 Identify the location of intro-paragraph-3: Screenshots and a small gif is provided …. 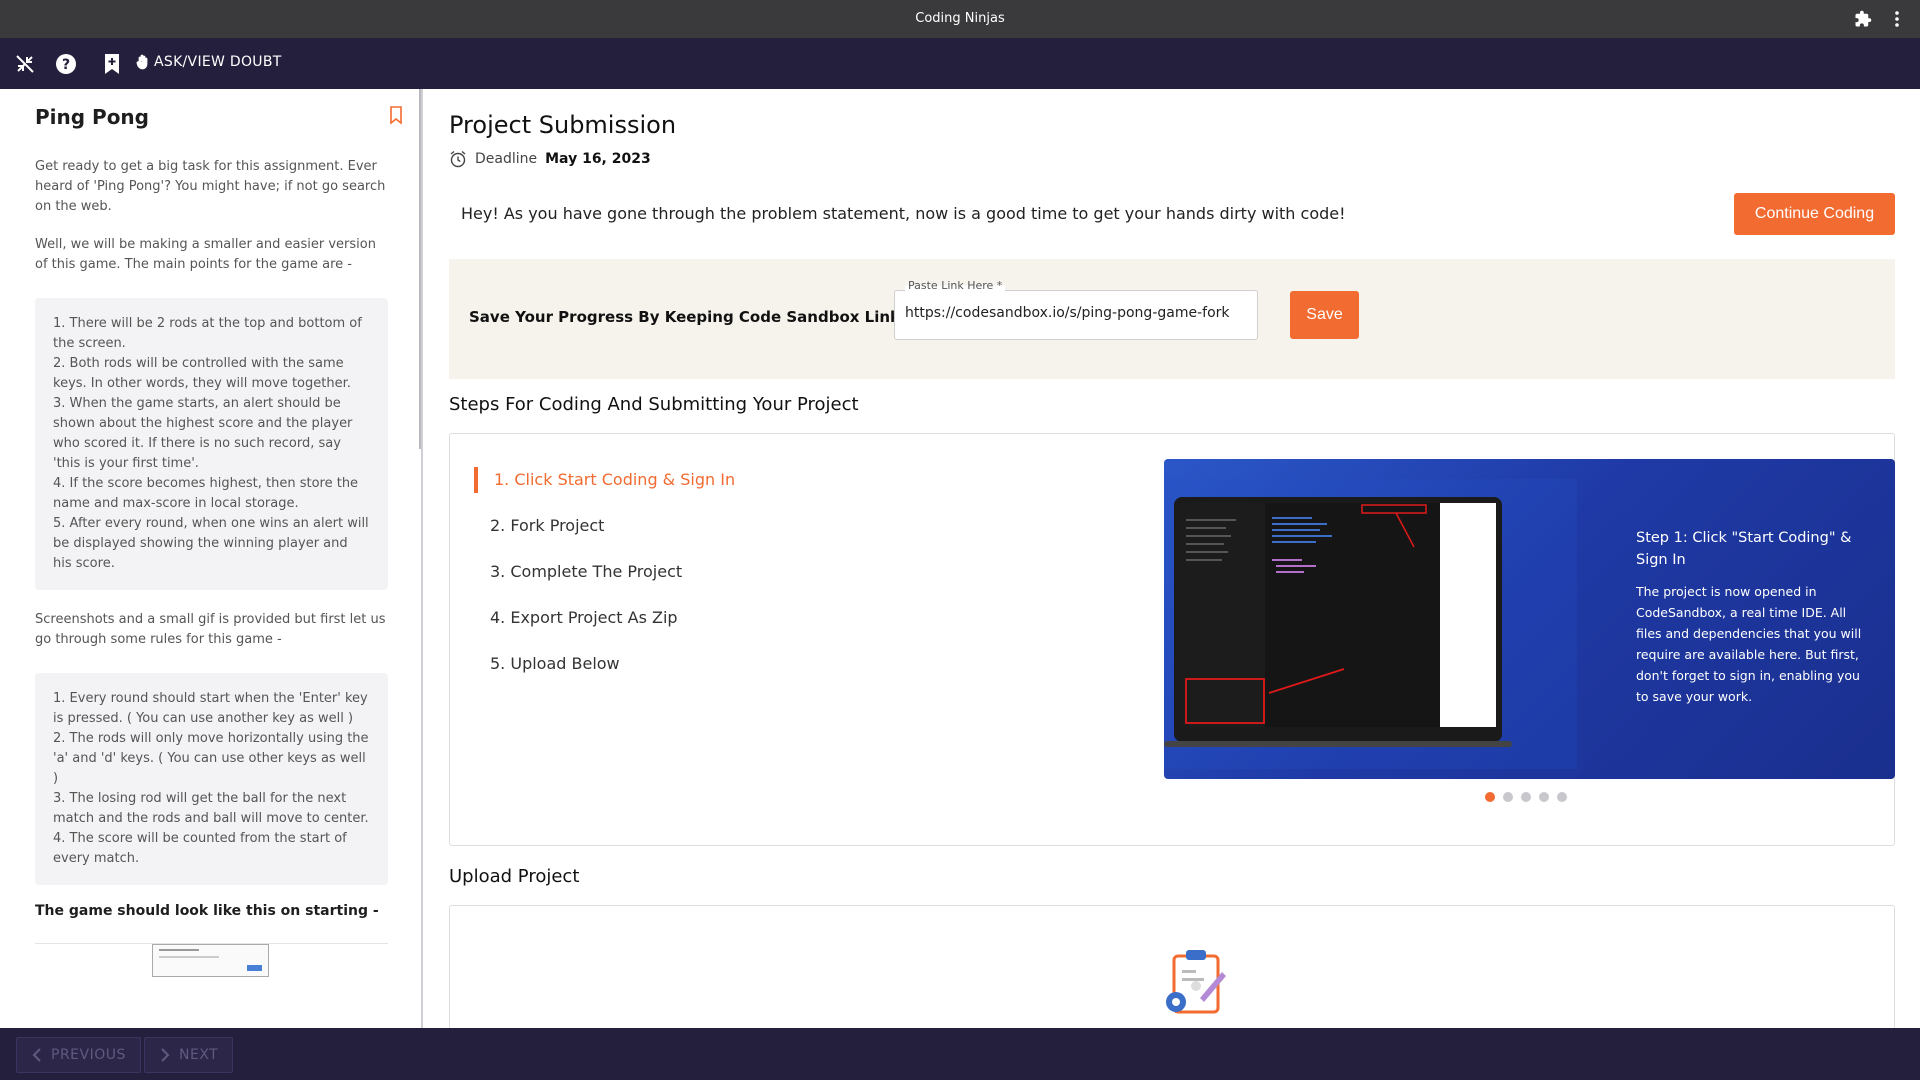
(210, 629).